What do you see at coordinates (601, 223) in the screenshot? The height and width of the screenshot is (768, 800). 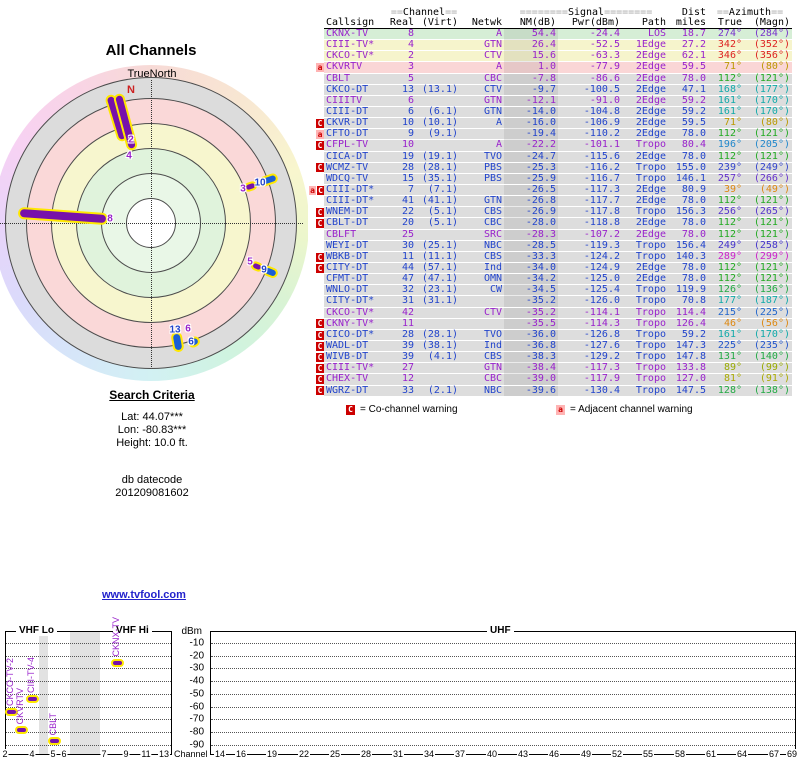 I see `cell-pwr-dbm: -118.8` at bounding box center [601, 223].